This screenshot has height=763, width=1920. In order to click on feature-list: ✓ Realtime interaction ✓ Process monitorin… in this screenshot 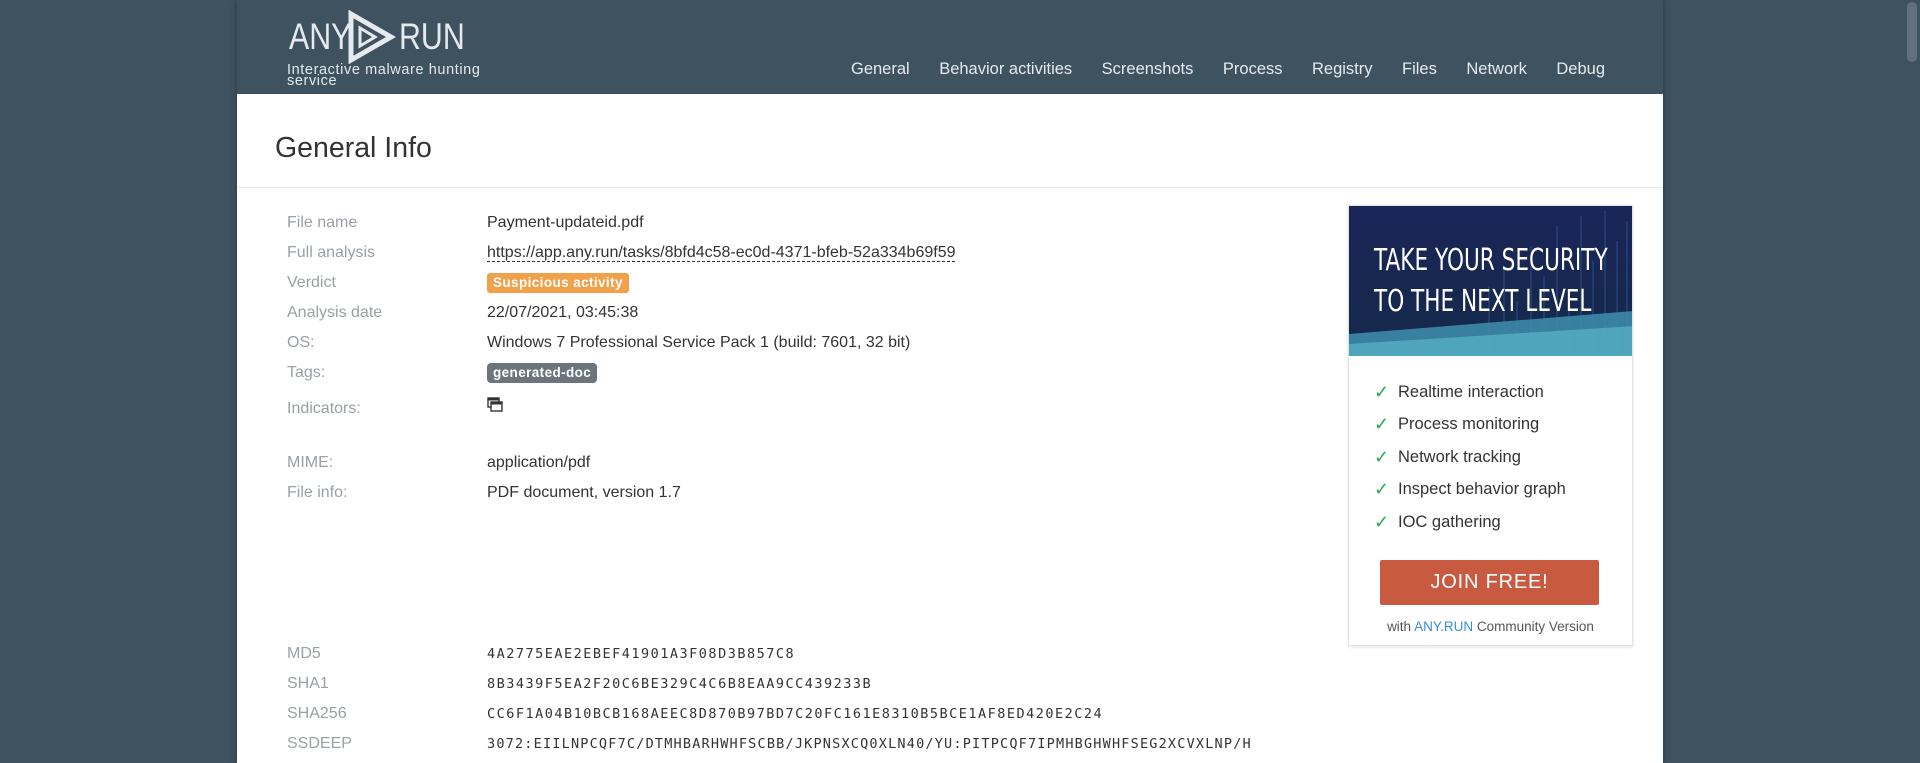, I will do `click(1490, 447)`.